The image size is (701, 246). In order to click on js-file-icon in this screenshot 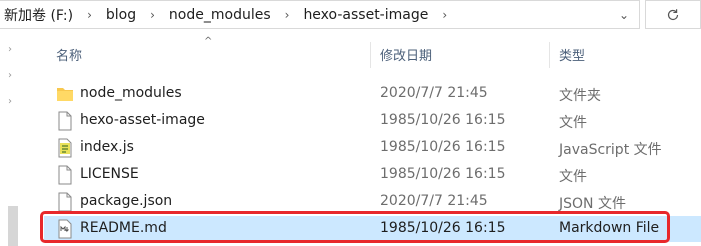, I will do `click(65, 148)`.